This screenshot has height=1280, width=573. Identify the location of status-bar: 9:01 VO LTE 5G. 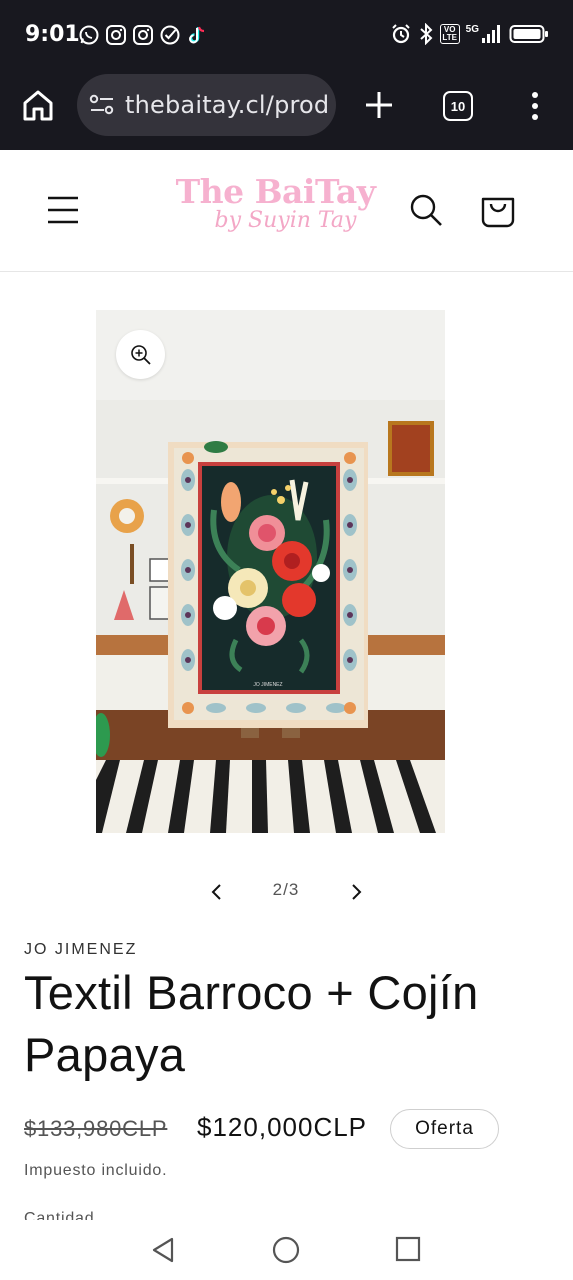
(286, 35).